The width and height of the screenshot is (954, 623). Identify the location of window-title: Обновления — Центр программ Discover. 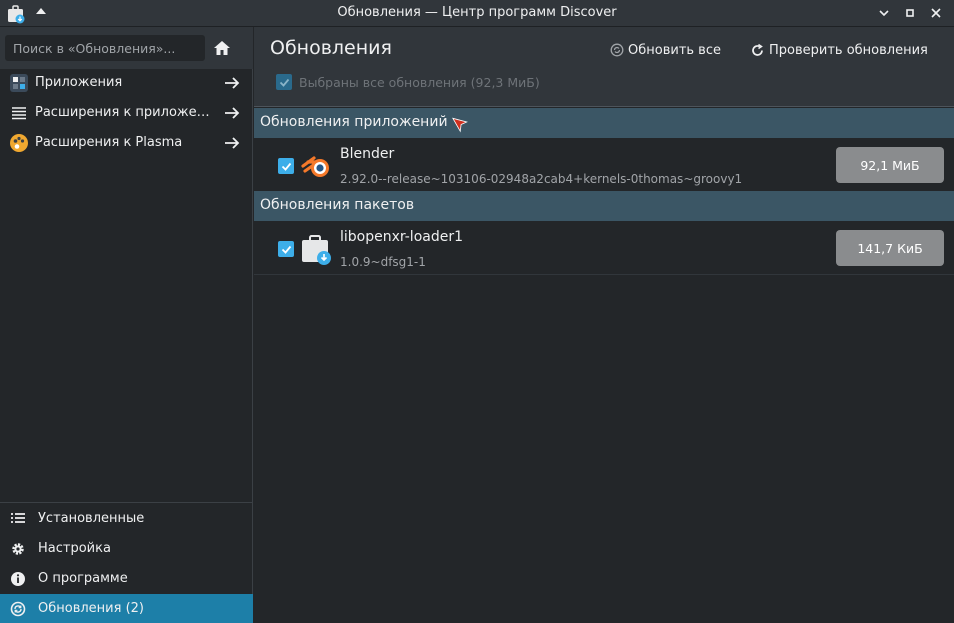
(477, 12).